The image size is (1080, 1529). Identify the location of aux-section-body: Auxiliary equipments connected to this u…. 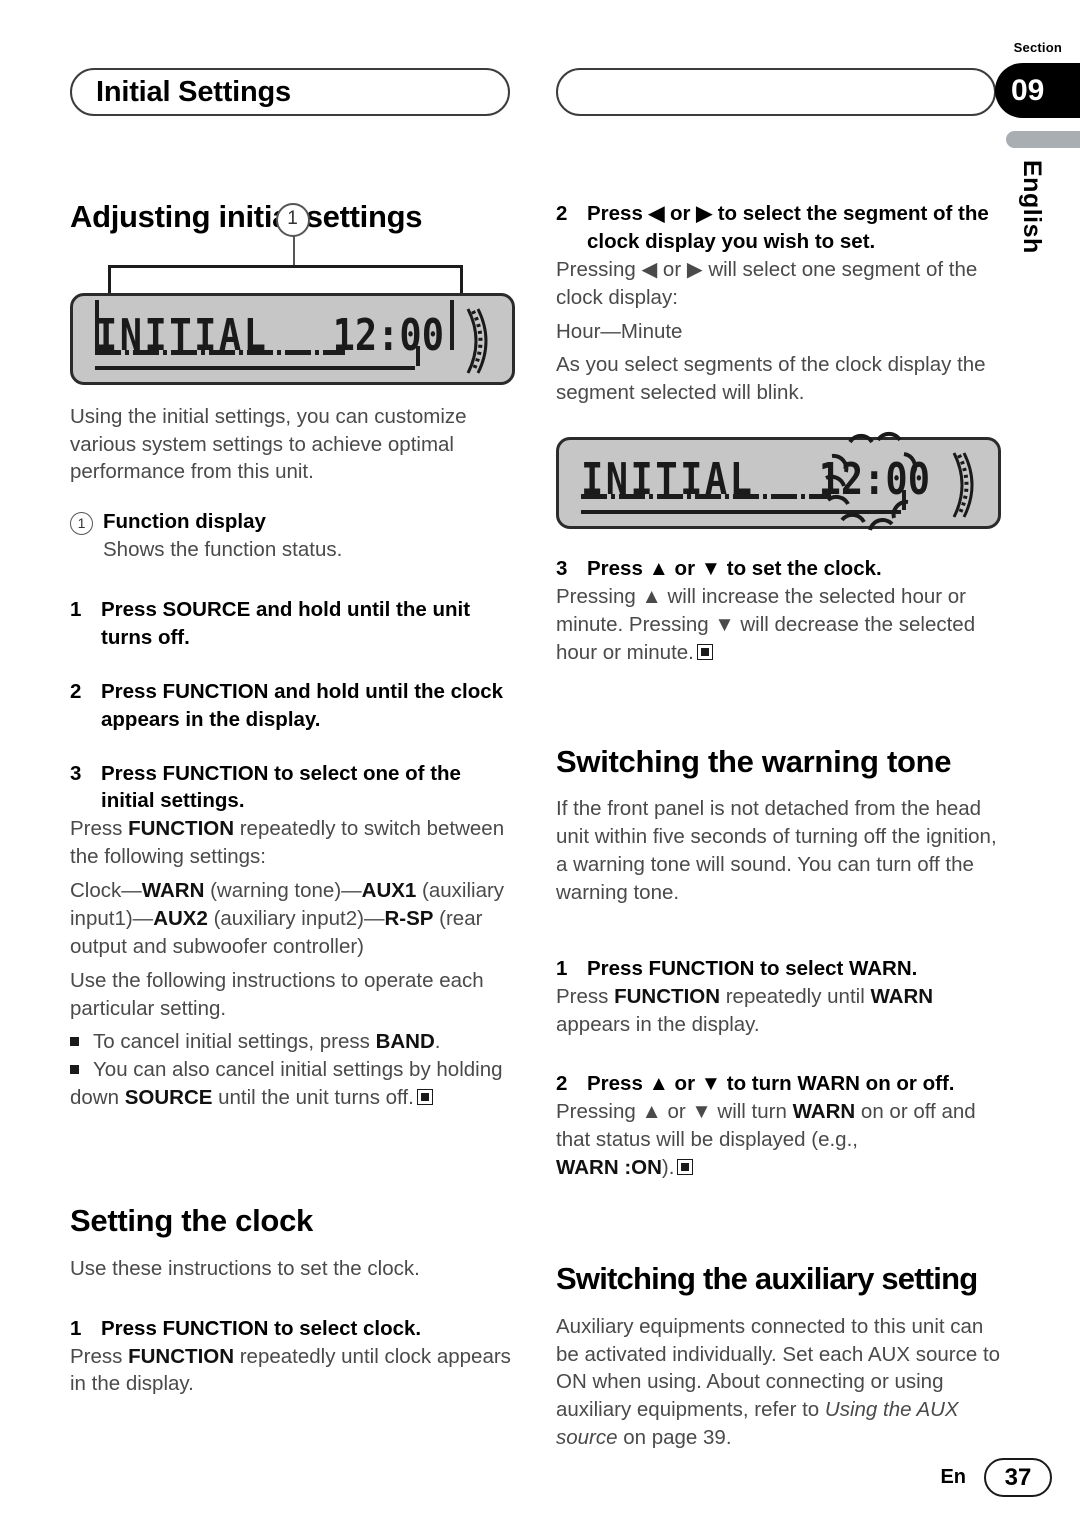
(778, 1382).